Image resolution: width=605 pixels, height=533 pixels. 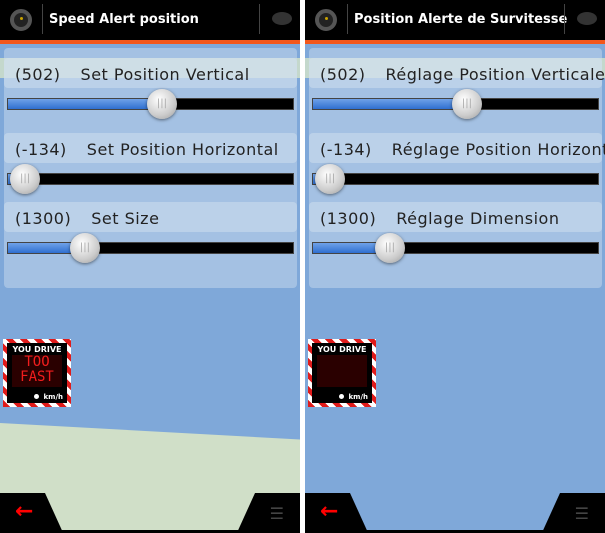 I want to click on sign-line: FAST, so click(x=37, y=377).